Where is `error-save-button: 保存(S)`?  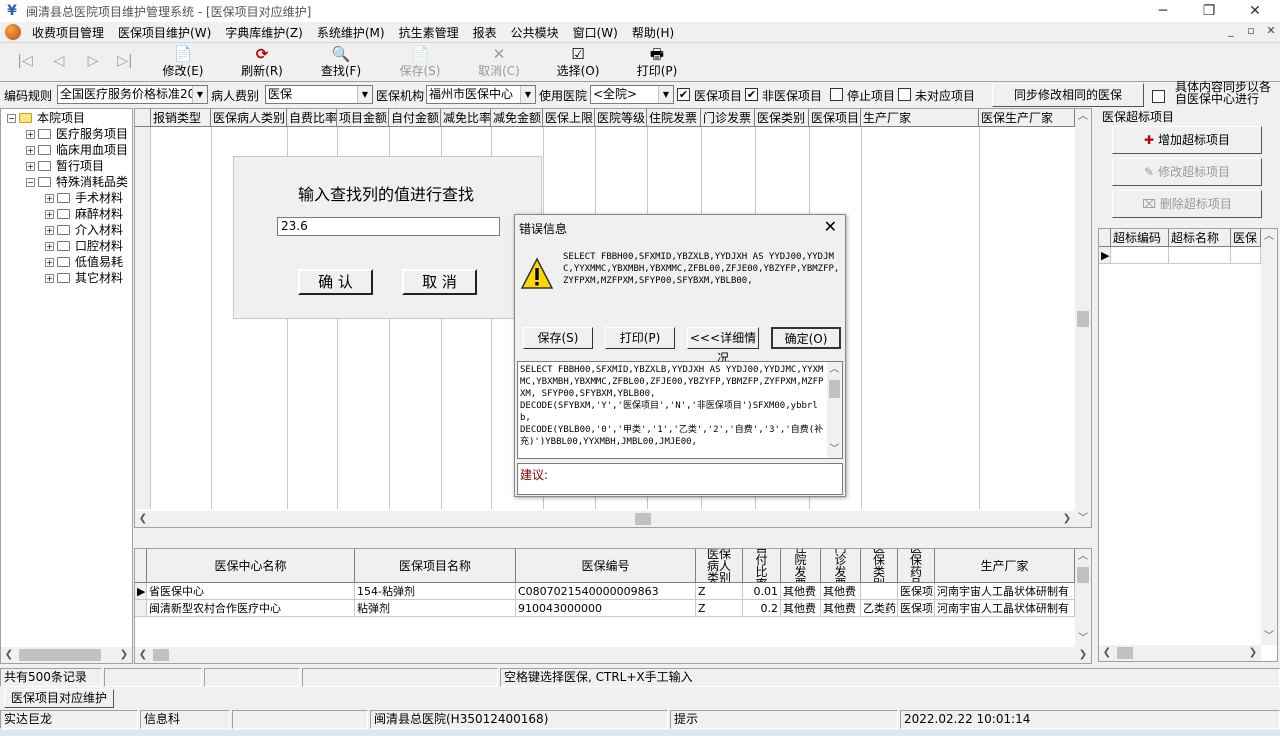 error-save-button: 保存(S) is located at coordinates (558, 338).